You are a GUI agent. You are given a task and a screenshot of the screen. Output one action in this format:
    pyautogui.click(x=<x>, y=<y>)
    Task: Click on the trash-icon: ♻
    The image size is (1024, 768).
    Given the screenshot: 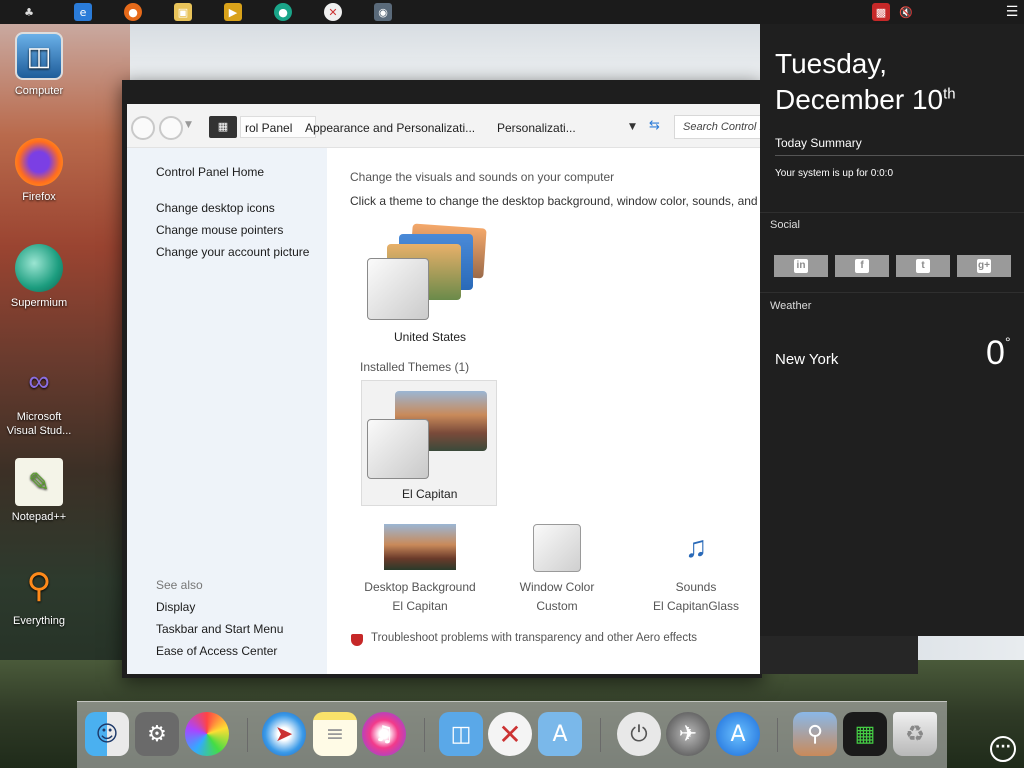 What is the action you would take?
    pyautogui.click(x=915, y=734)
    